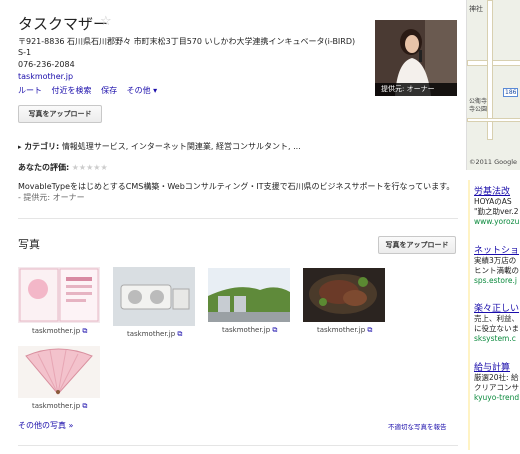 This screenshot has width=520, height=454. What do you see at coordinates (416, 58) in the screenshot?
I see `owner-photo: 提供元: オーナー` at bounding box center [416, 58].